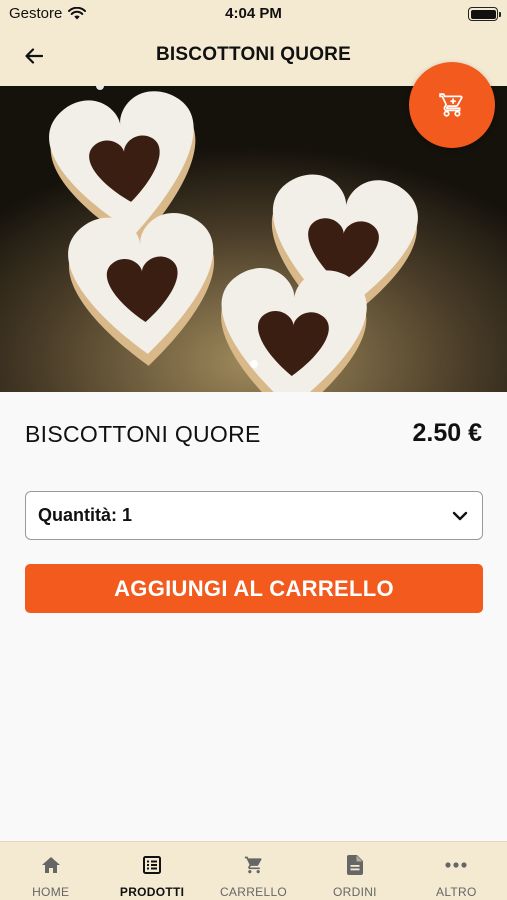 This screenshot has width=507, height=900. I want to click on tab-altro: ALTRO, so click(456, 871).